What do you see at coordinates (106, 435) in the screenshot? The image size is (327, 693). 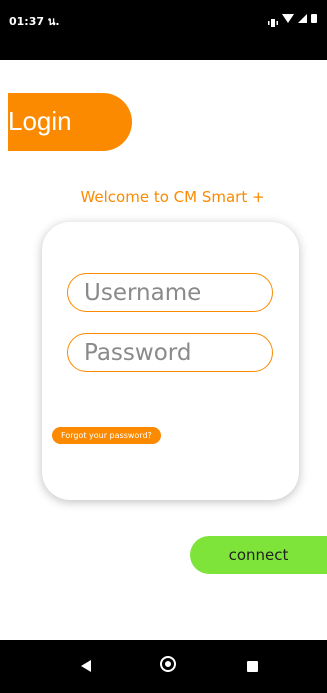 I see `forgot-password-button: Forgot your password?` at bounding box center [106, 435].